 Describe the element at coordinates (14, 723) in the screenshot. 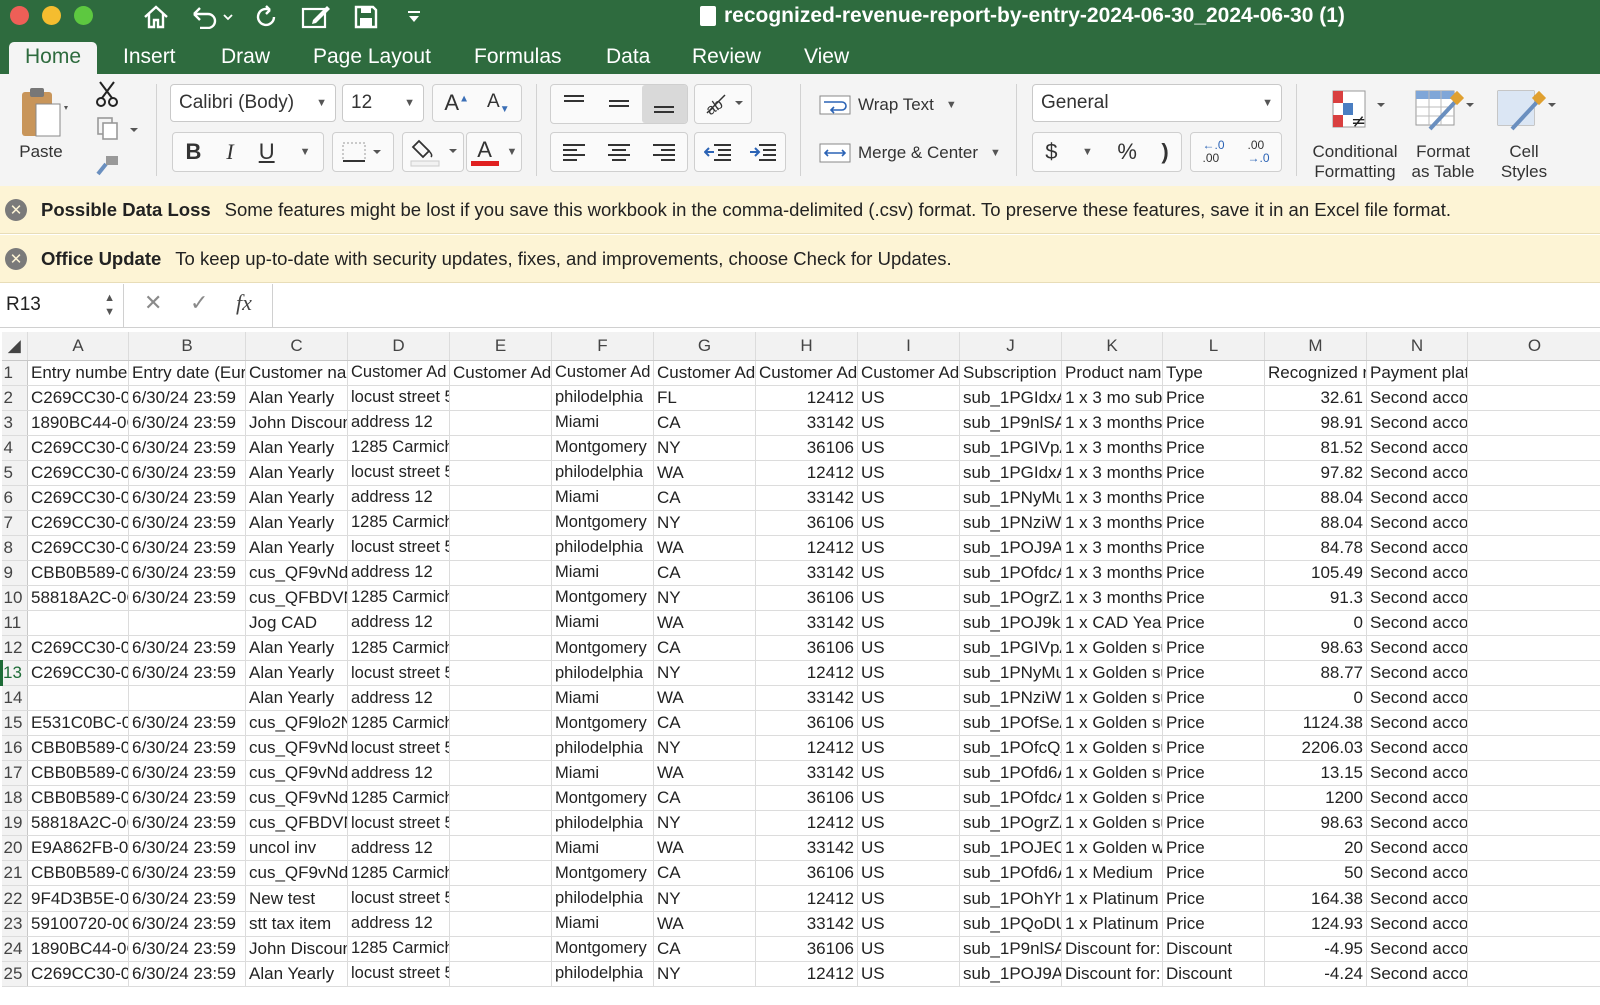

I see `row-header: 15` at that location.